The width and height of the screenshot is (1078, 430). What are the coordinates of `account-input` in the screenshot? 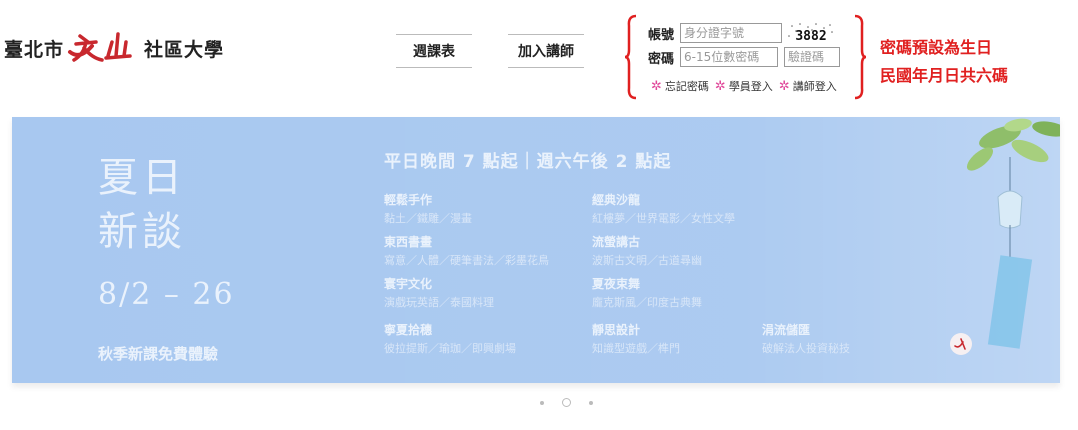 It's located at (731, 33).